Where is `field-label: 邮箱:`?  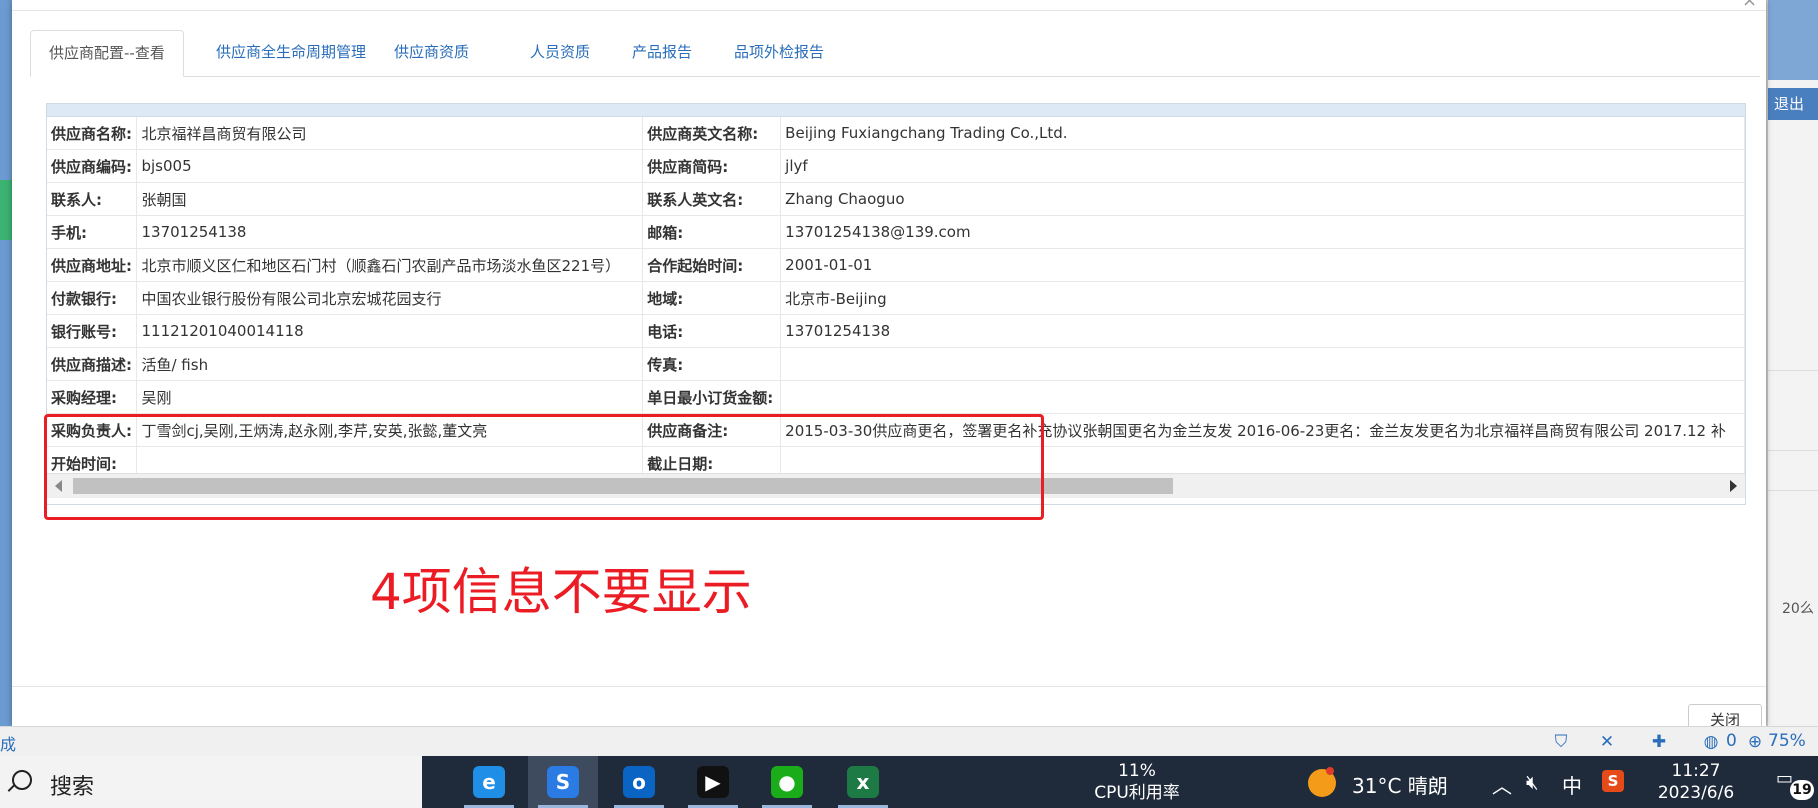 field-label: 邮箱: is located at coordinates (712, 232).